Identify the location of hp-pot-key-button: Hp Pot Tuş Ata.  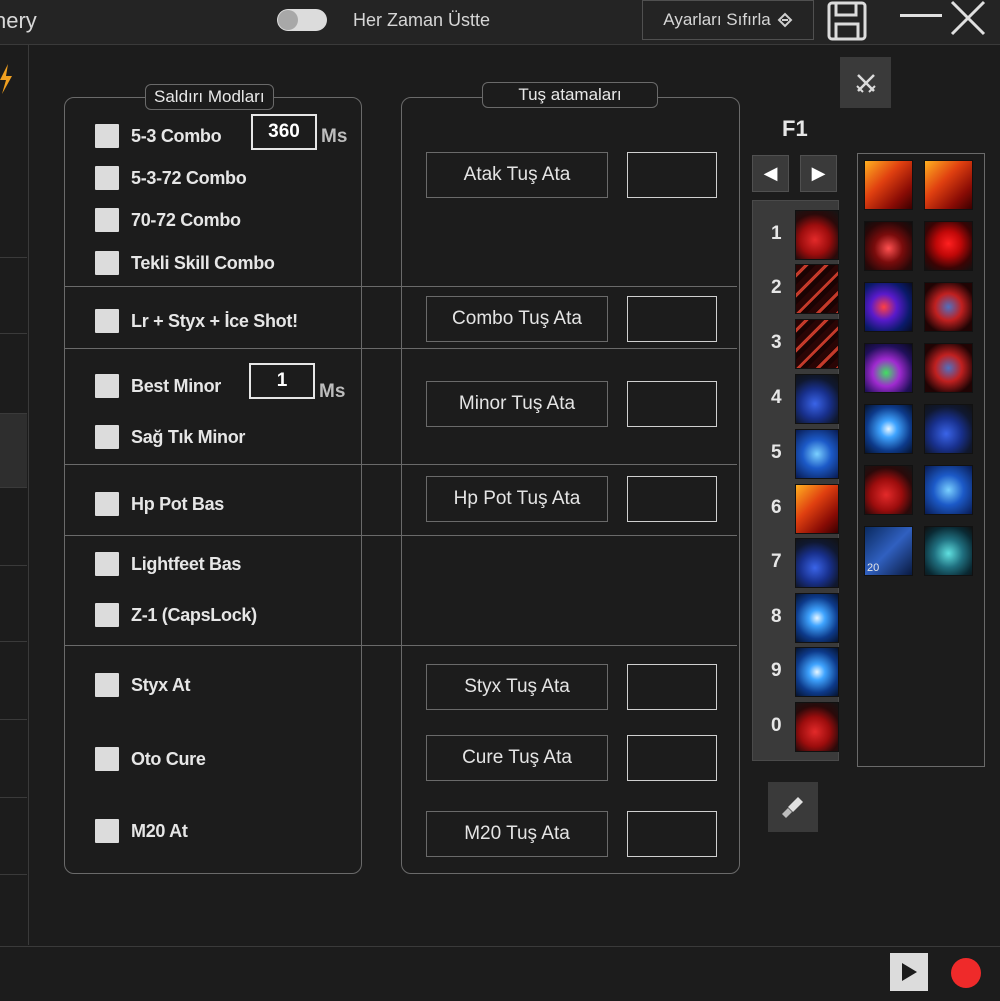
(517, 499).